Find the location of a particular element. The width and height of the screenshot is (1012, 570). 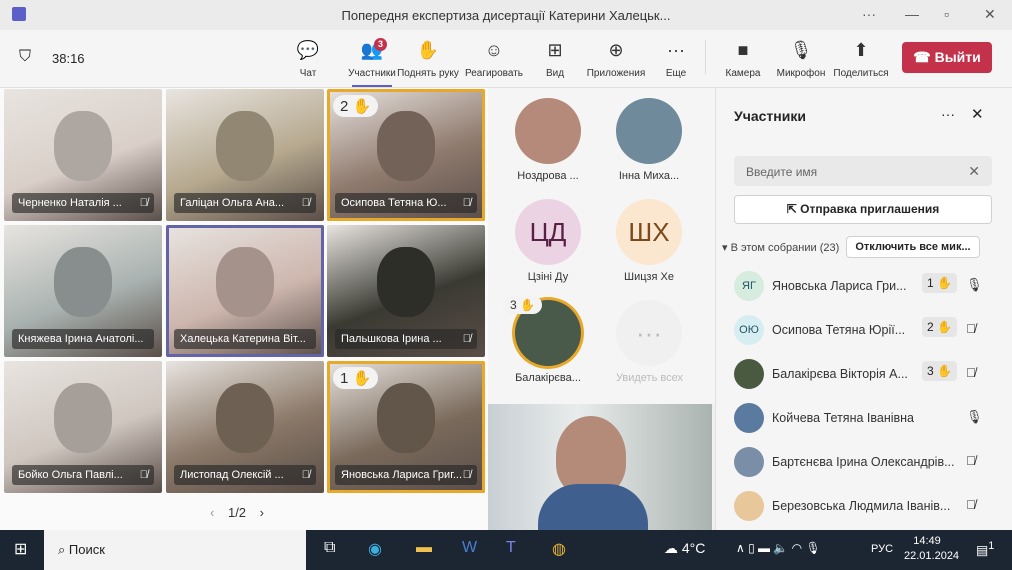

raised-hand-badge: 3 ✋ is located at coordinates (522, 305).